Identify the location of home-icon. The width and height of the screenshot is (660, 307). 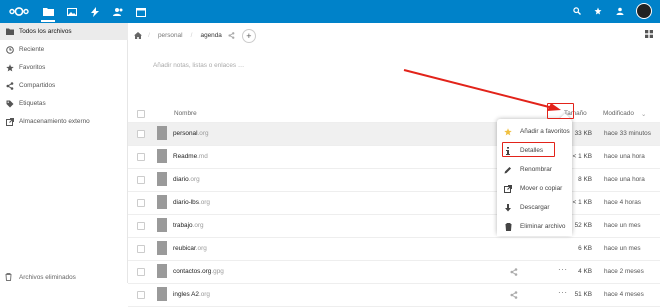
(139, 35).